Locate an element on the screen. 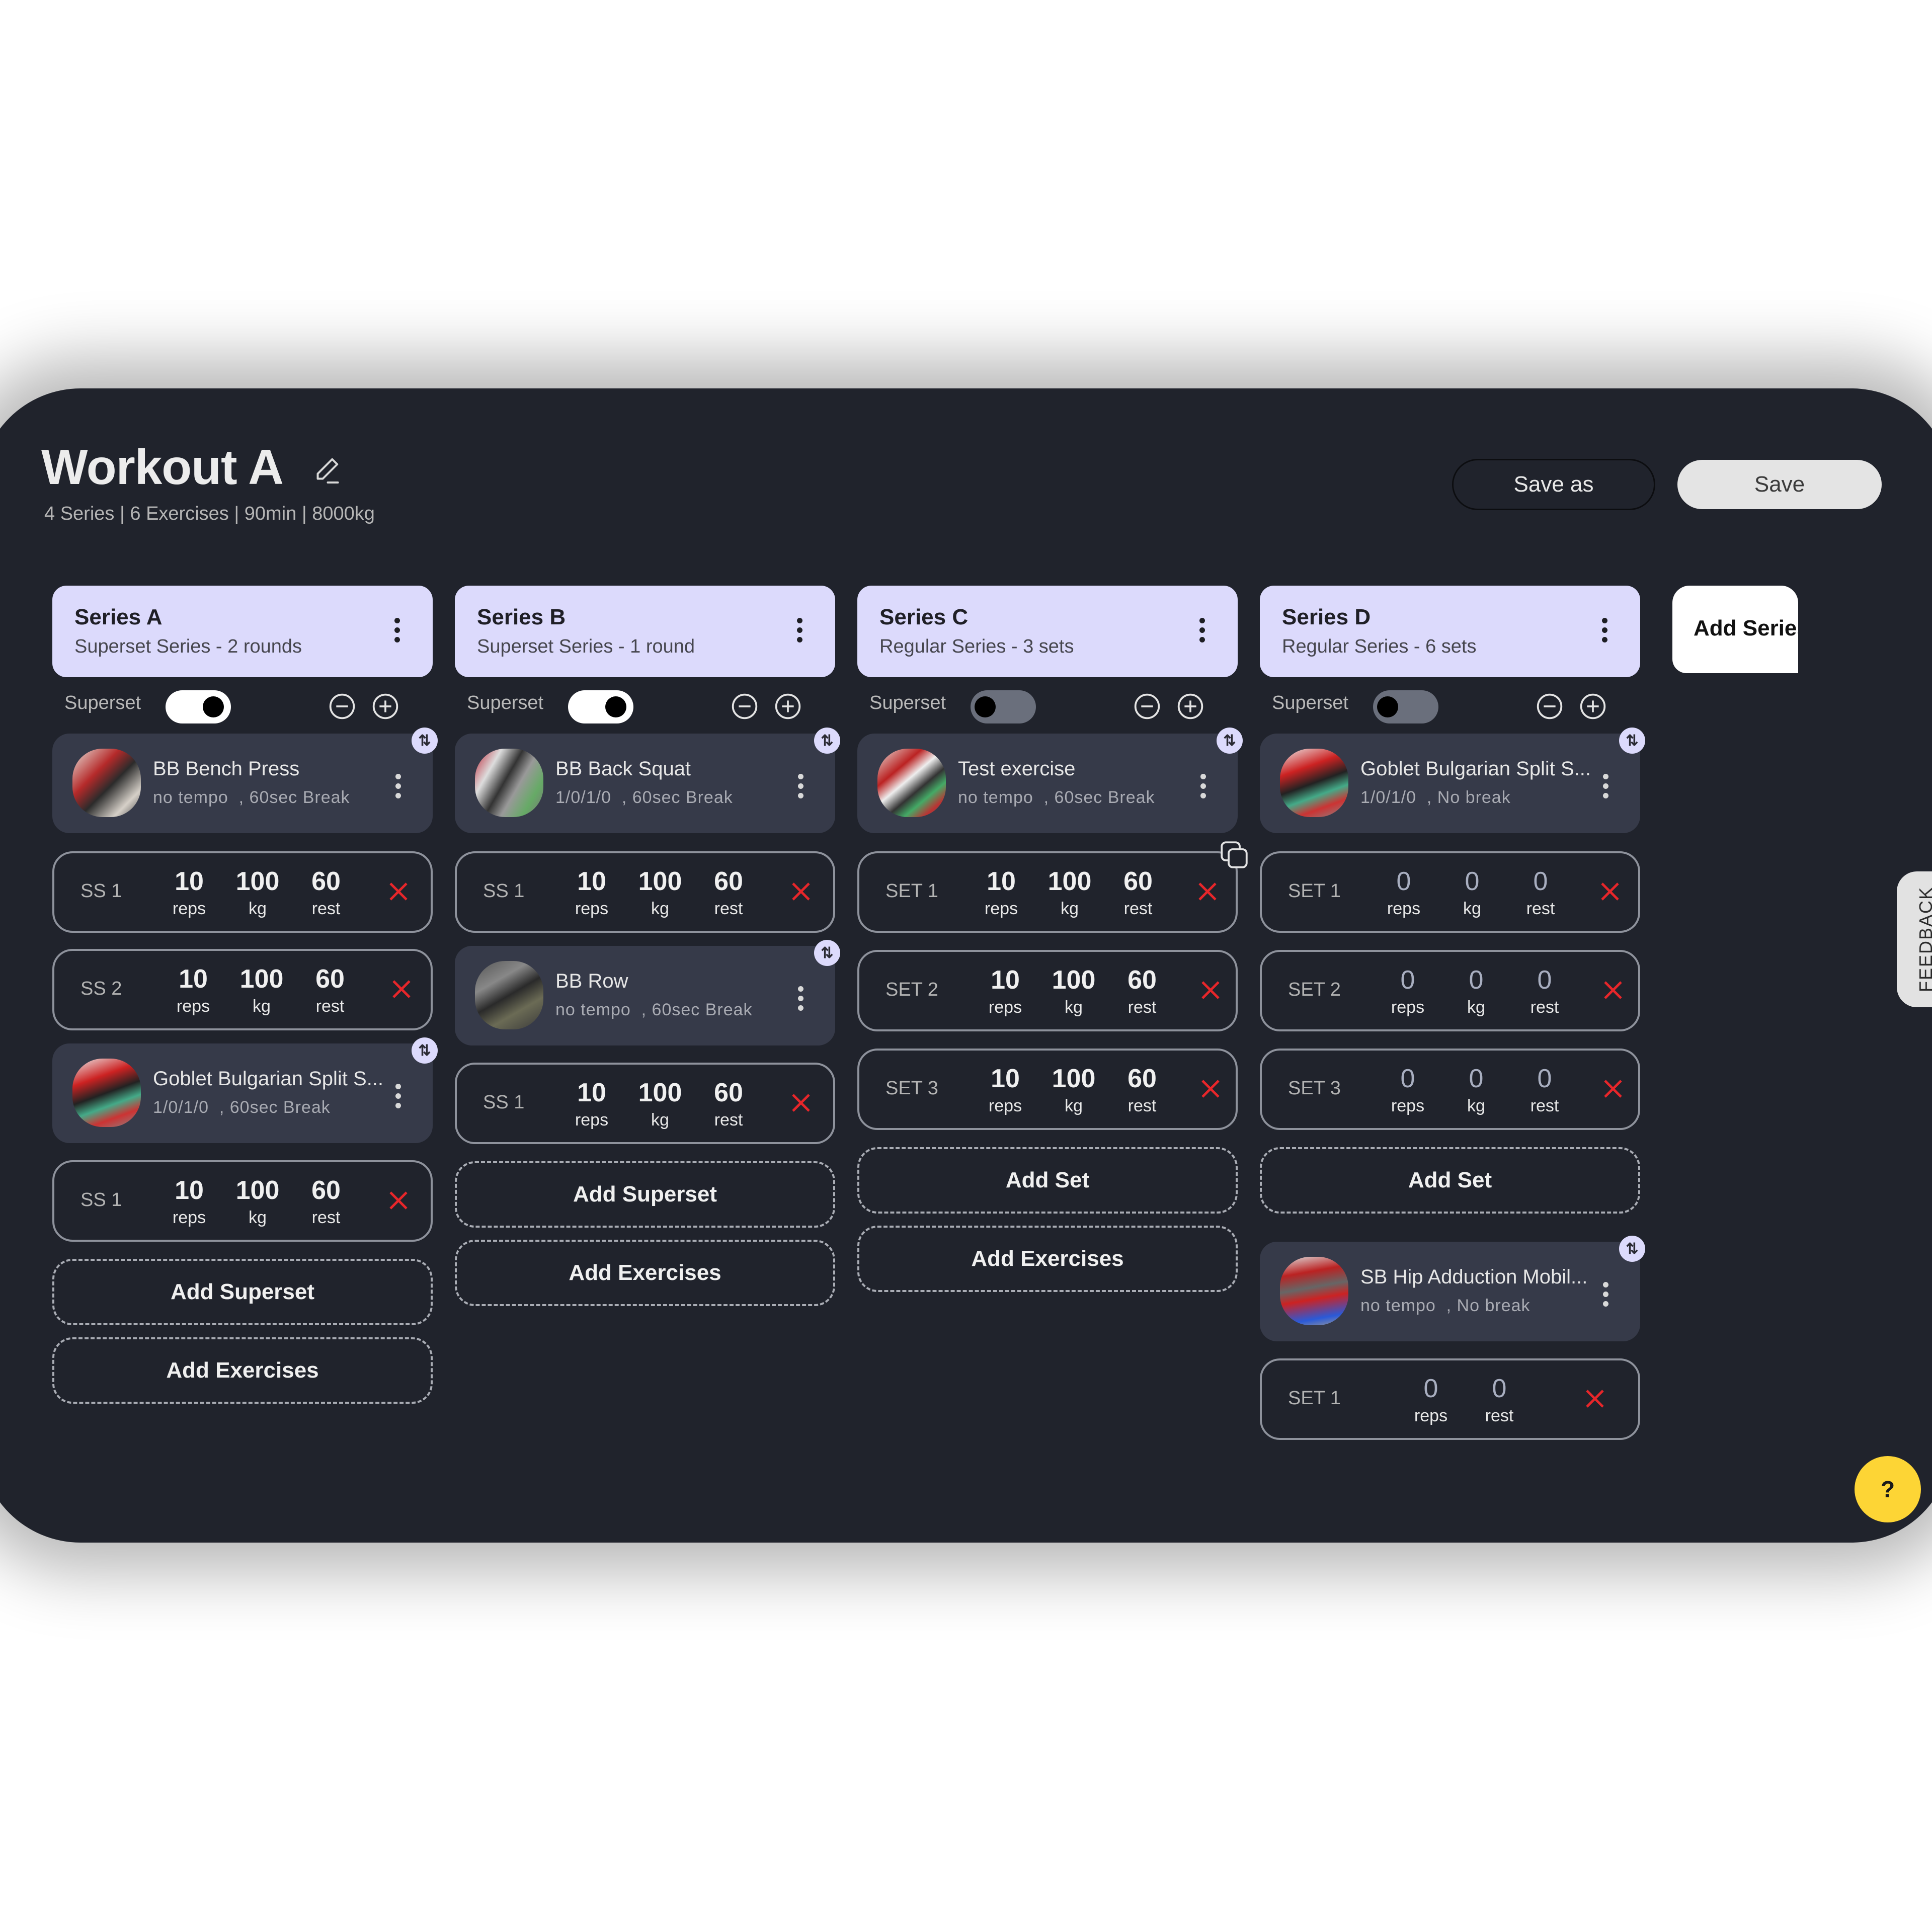 The width and height of the screenshot is (1932, 1932). pencil-icon is located at coordinates (327, 470).